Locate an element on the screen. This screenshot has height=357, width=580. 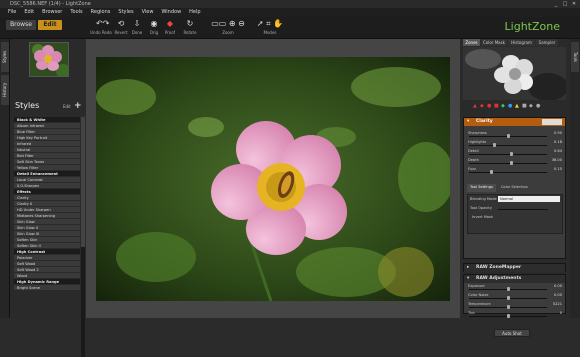
tools-side-tab: Tools is located at coordinates (575, 57).